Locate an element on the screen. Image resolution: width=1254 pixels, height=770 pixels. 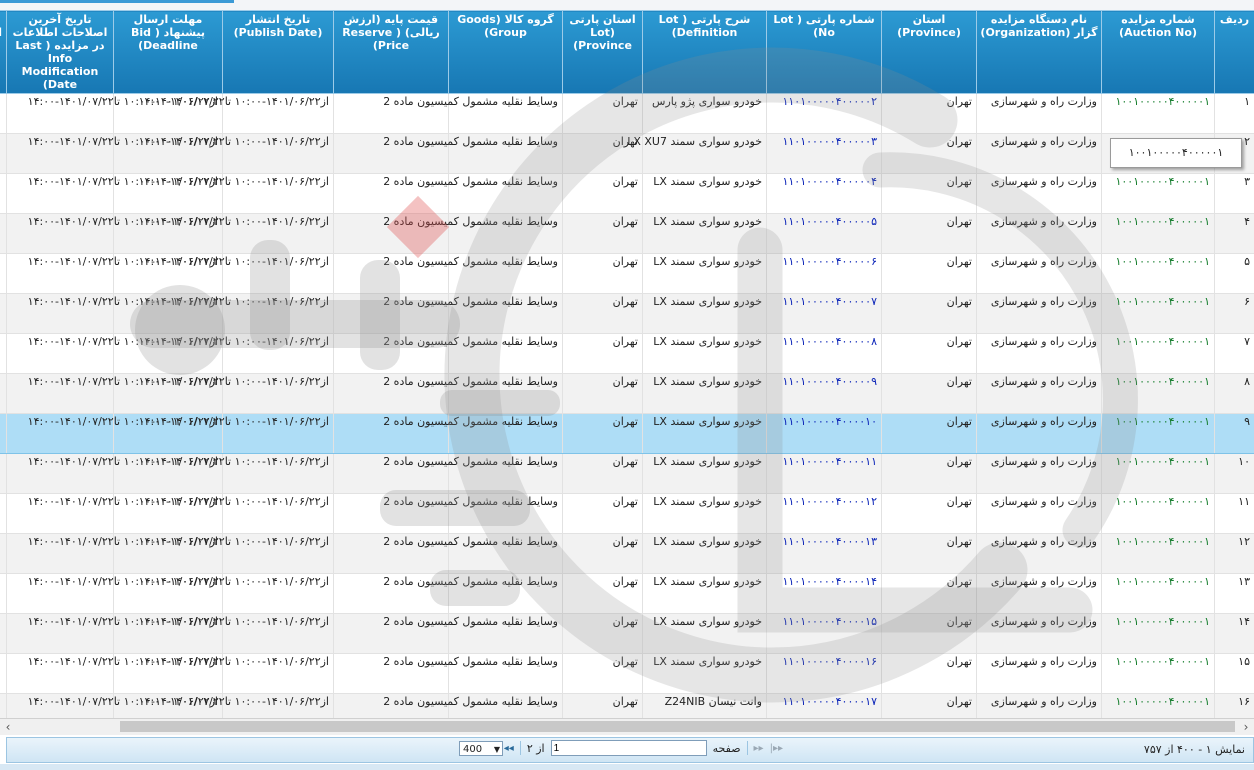
column-header-row: ردیف is located at coordinates (1234, 52).